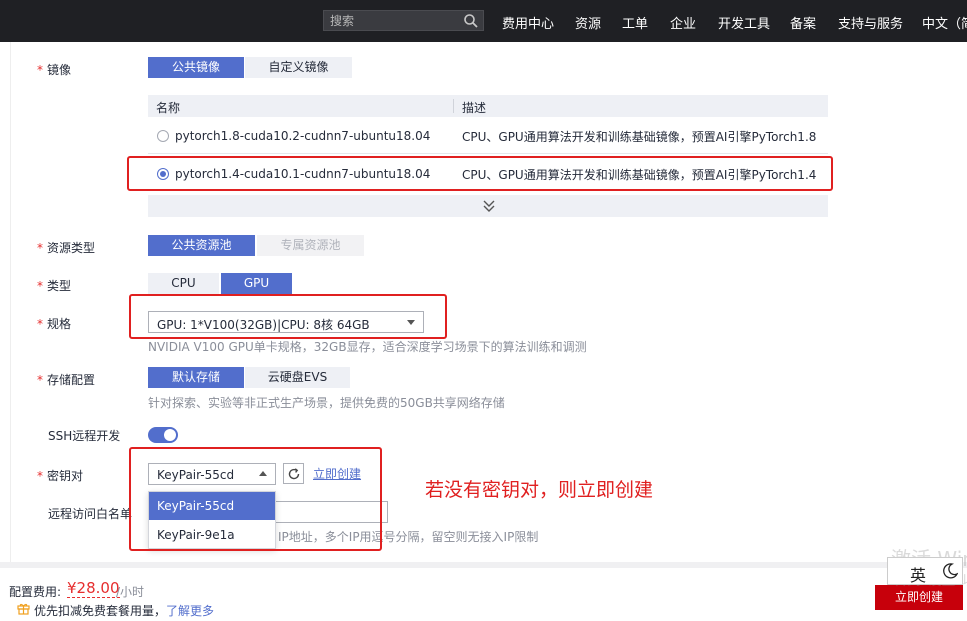  Describe the element at coordinates (60, 476) in the screenshot. I see `keypair-label: * 密钥对` at that location.